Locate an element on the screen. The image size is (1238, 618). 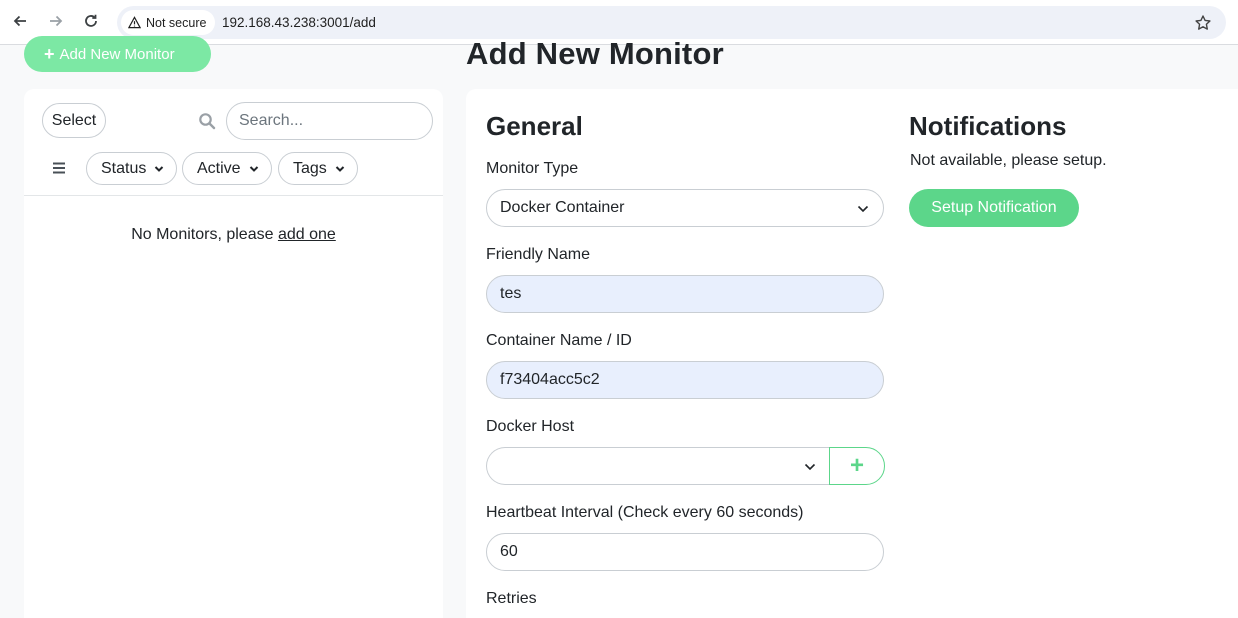
reload-icon is located at coordinates (91, 21).